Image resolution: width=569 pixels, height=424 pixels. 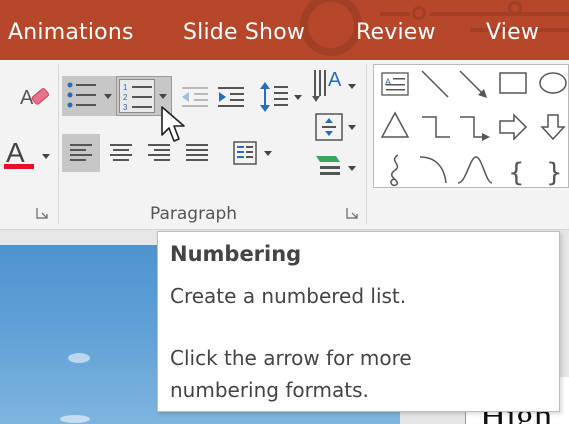 What do you see at coordinates (513, 83) in the screenshot?
I see `rectangle-shape` at bounding box center [513, 83].